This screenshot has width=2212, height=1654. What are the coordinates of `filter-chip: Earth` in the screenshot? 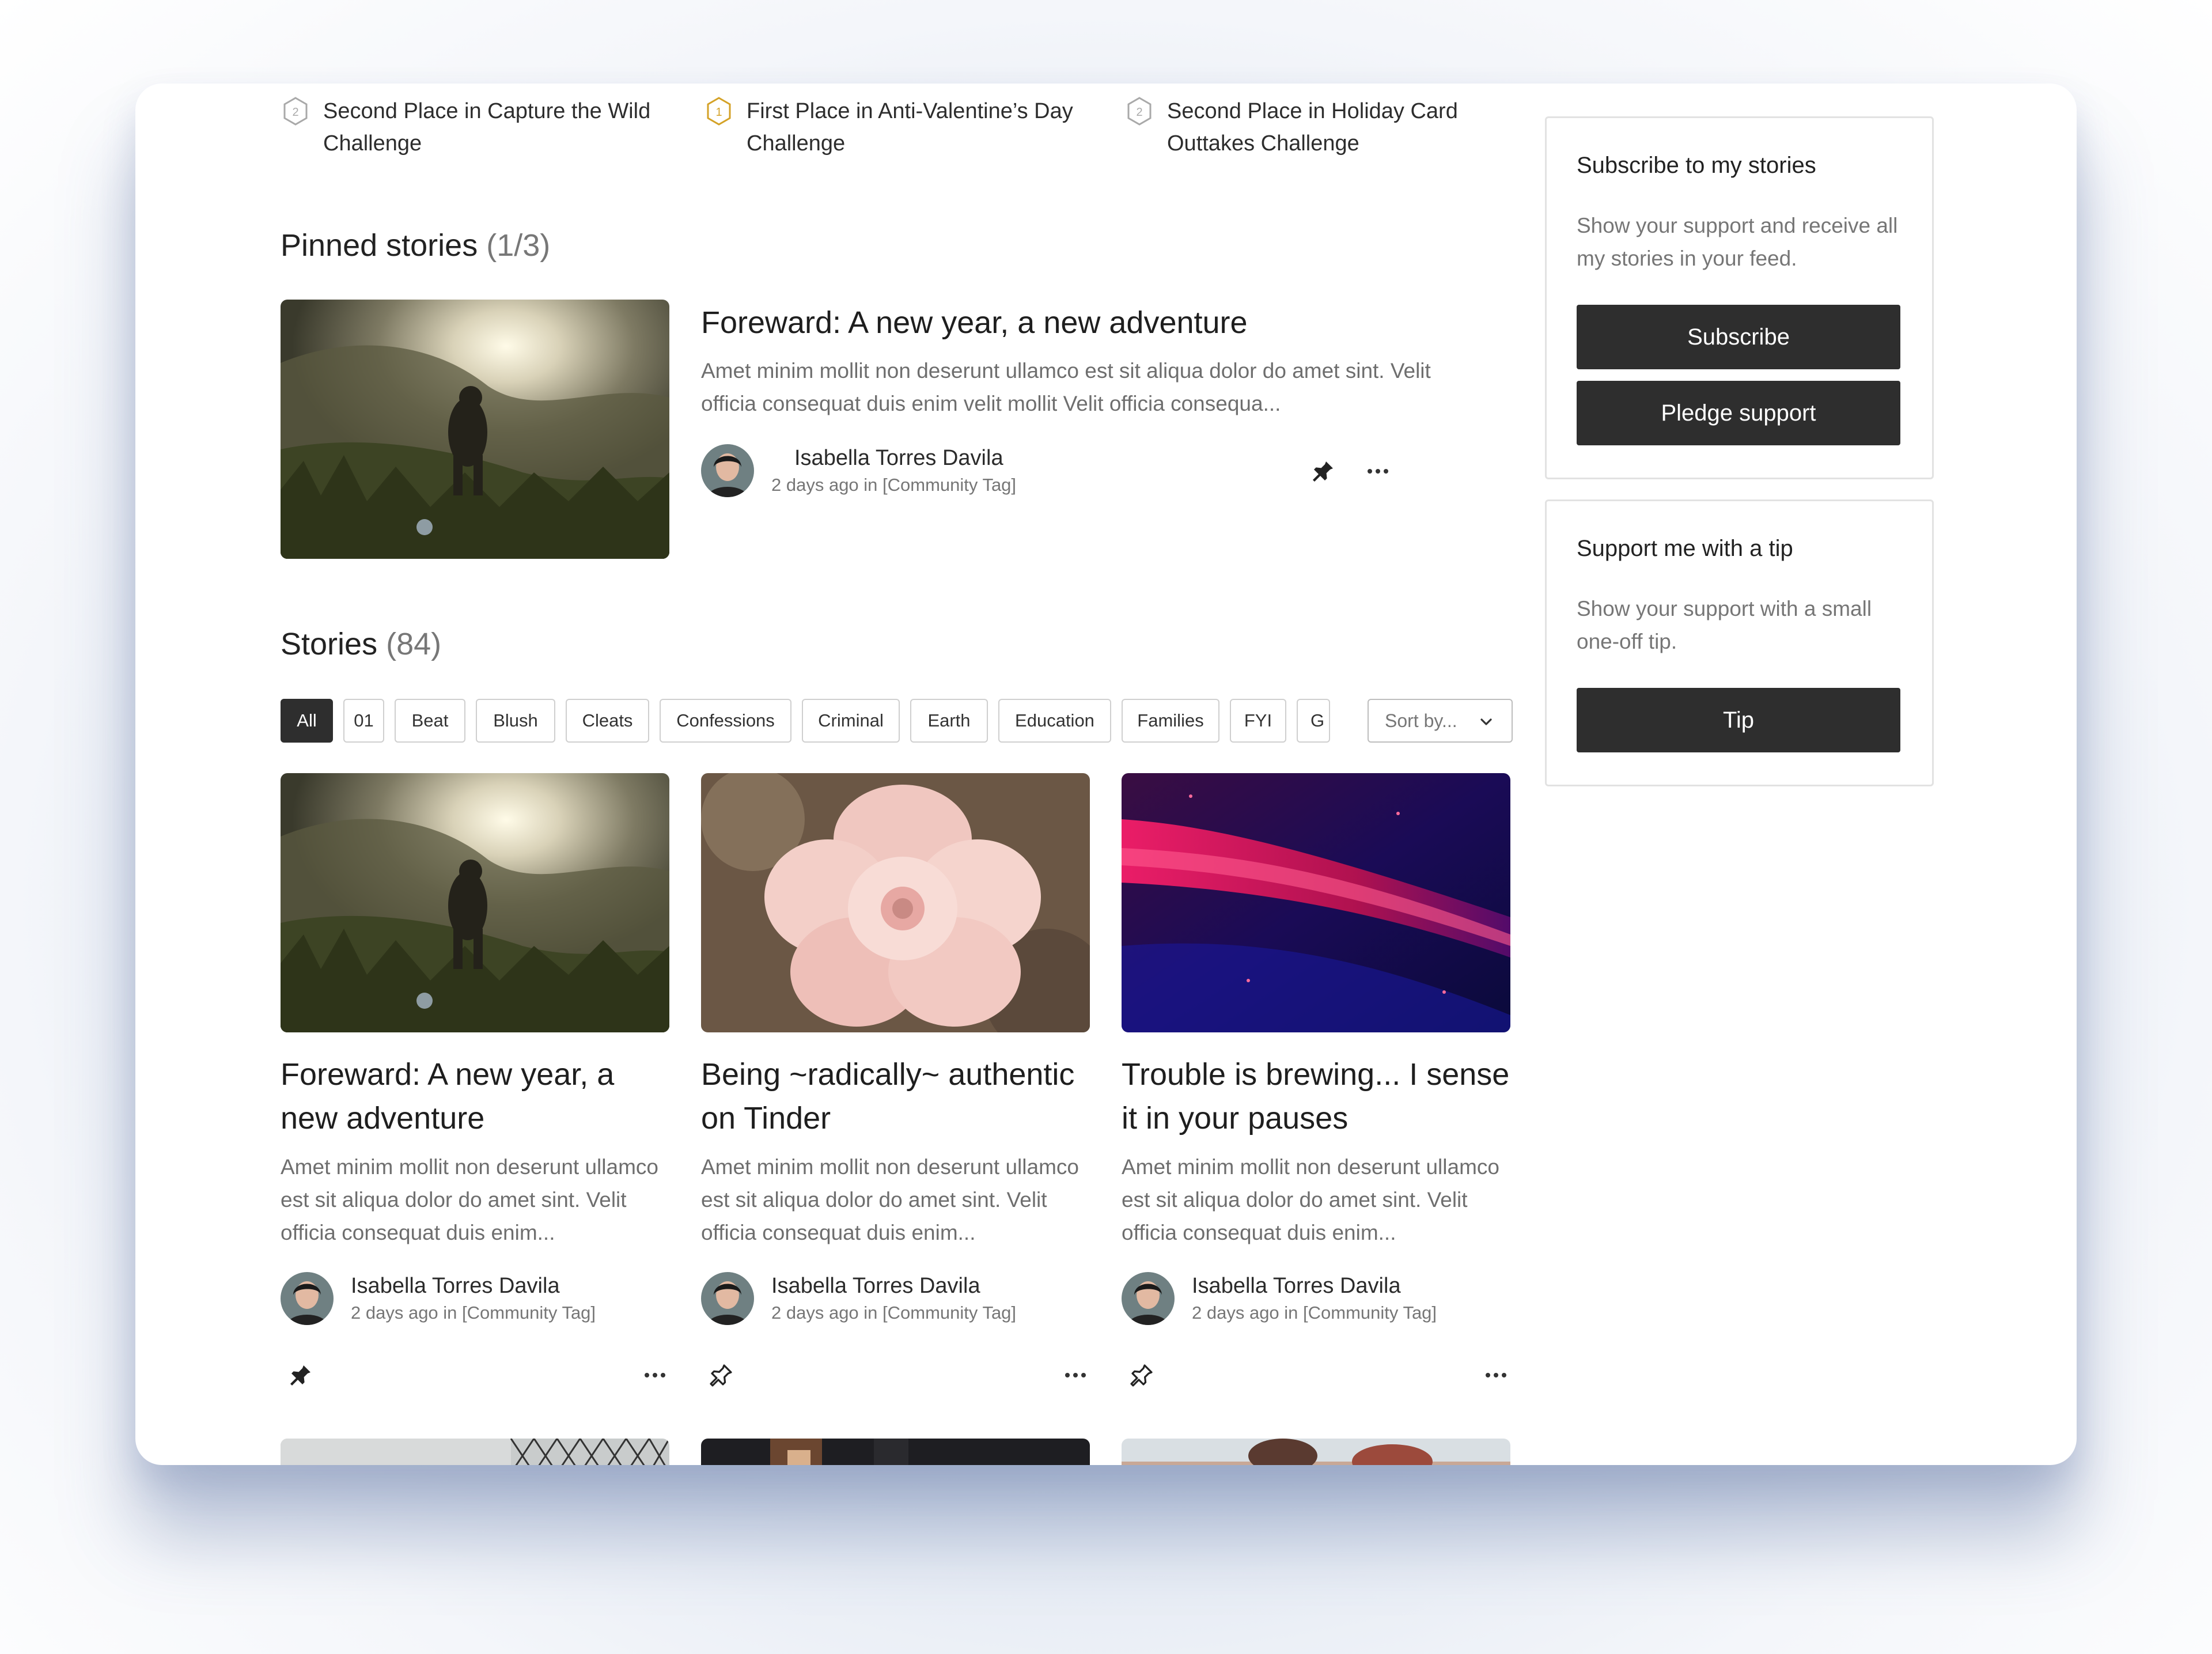 It's located at (949, 721).